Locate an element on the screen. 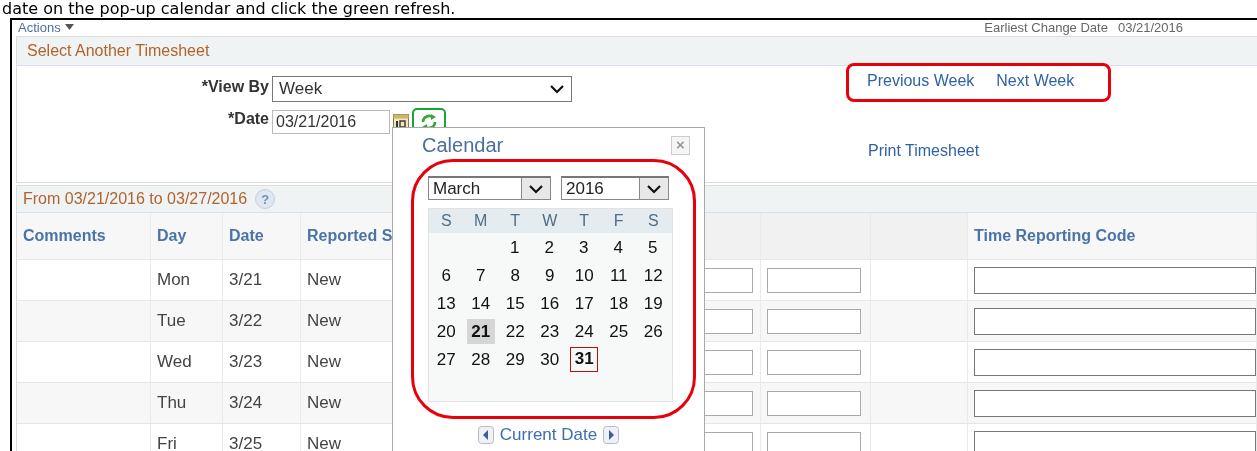  calendar-day: 8 is located at coordinates (515, 275).